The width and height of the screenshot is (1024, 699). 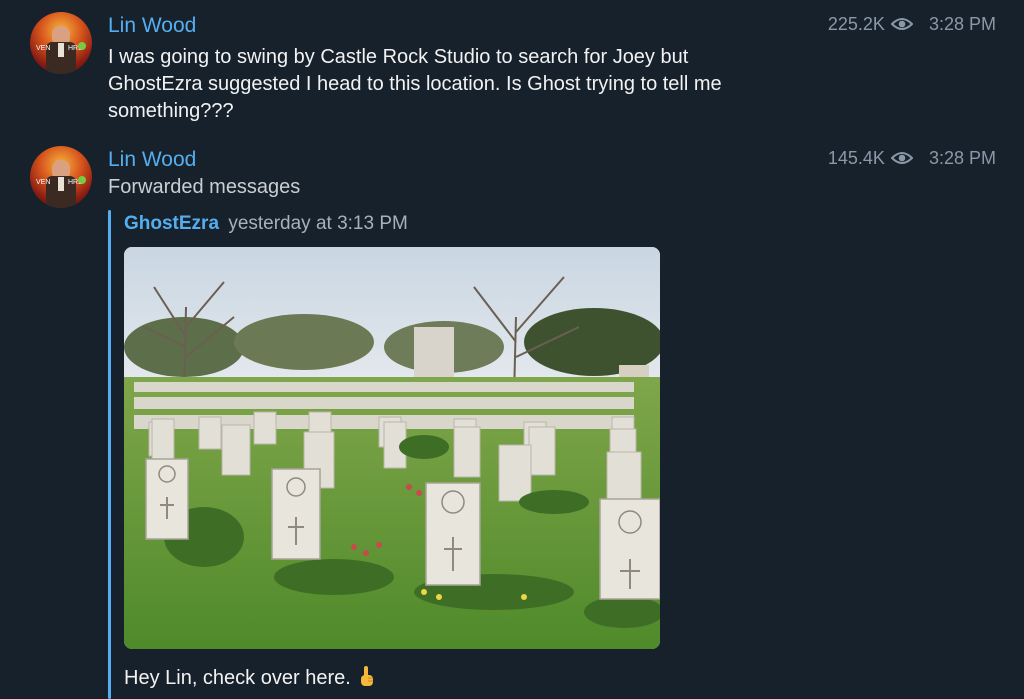 What do you see at coordinates (901, 158) in the screenshot?
I see `eye-icon` at bounding box center [901, 158].